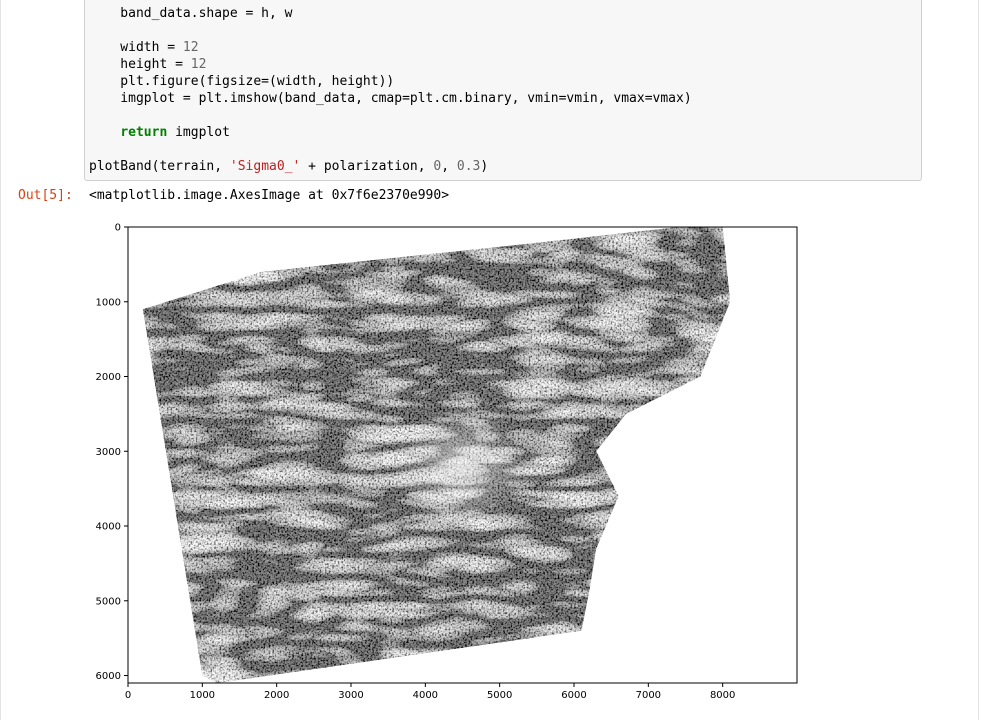 This screenshot has height=720, width=981. What do you see at coordinates (202, 695) in the screenshot?
I see `x-tick-label: 1000` at bounding box center [202, 695].